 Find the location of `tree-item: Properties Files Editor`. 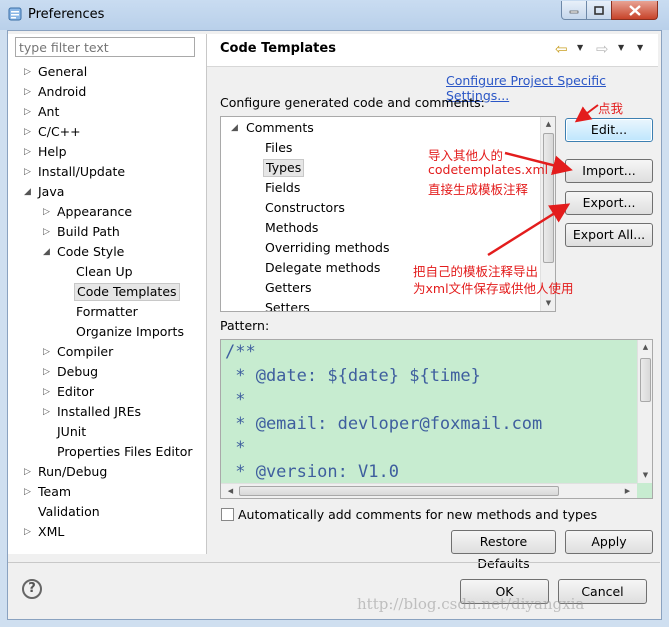

tree-item: Properties Files Editor is located at coordinates (125, 452).